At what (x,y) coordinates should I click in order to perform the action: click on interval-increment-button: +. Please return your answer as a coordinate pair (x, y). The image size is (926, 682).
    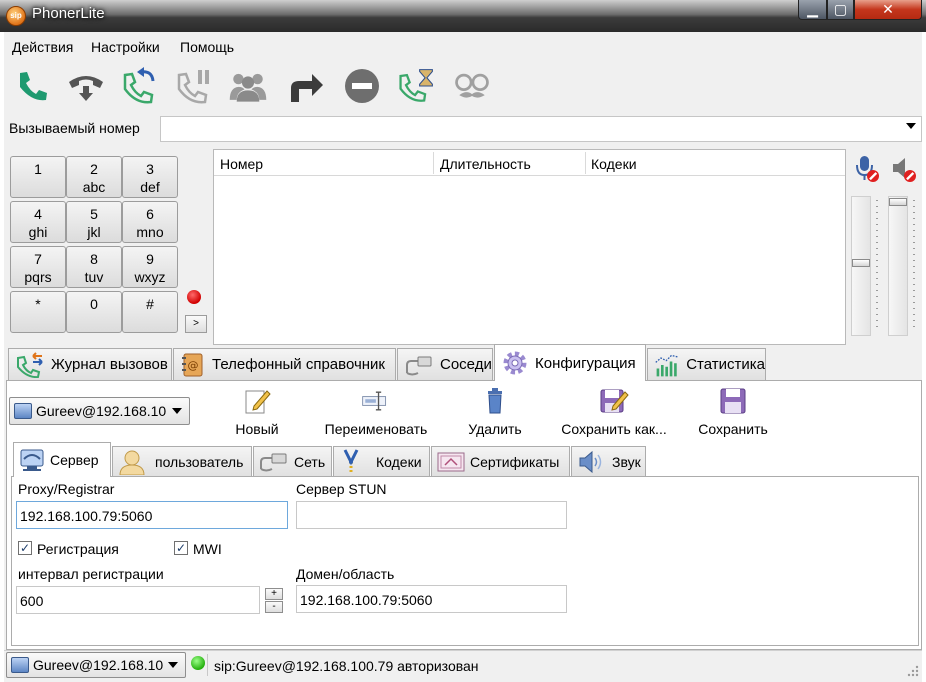
    Looking at the image, I should click on (274, 594).